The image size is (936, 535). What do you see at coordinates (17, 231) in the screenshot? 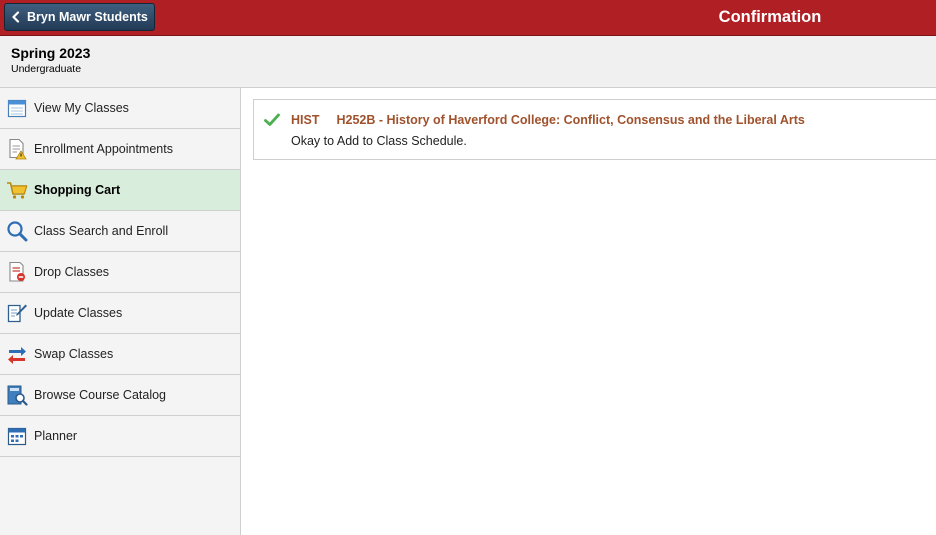
I see `search-icon` at bounding box center [17, 231].